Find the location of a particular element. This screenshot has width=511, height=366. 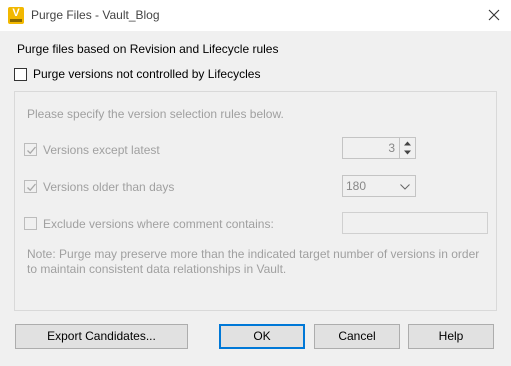

versions-except-latest-checkbox is located at coordinates (30, 149).